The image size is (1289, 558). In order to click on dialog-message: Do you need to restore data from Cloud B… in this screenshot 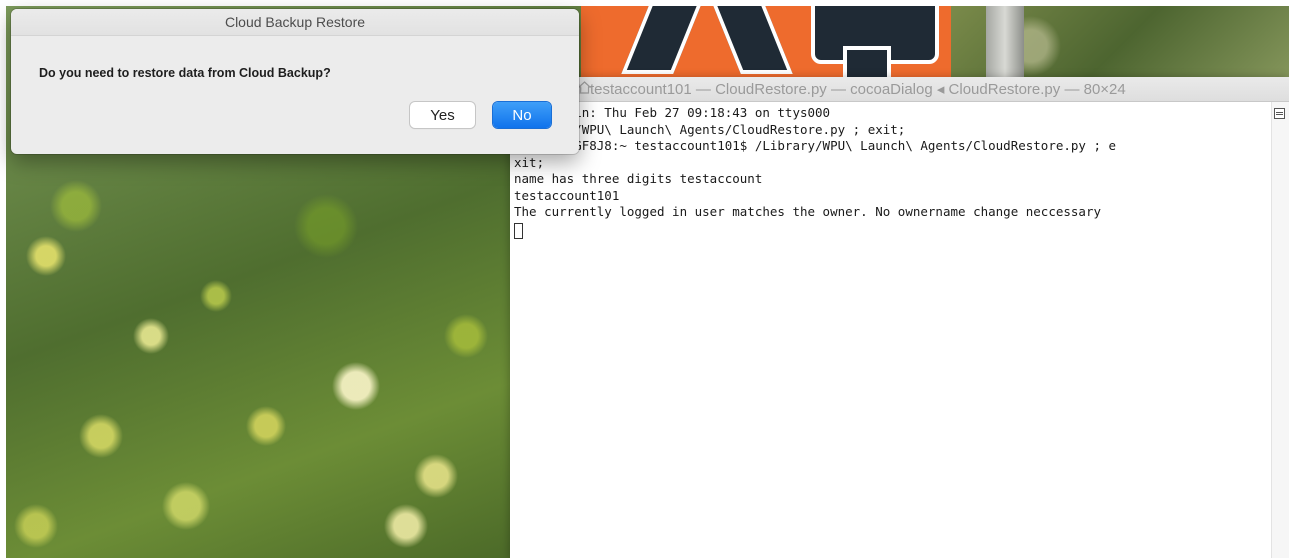, I will do `click(185, 73)`.